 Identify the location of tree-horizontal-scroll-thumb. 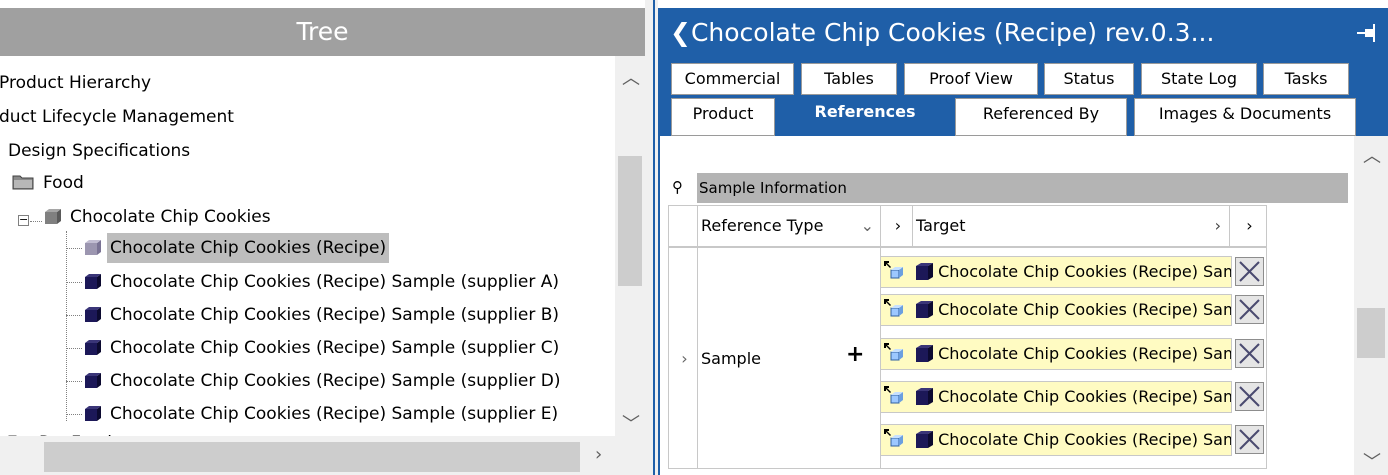
(312, 457).